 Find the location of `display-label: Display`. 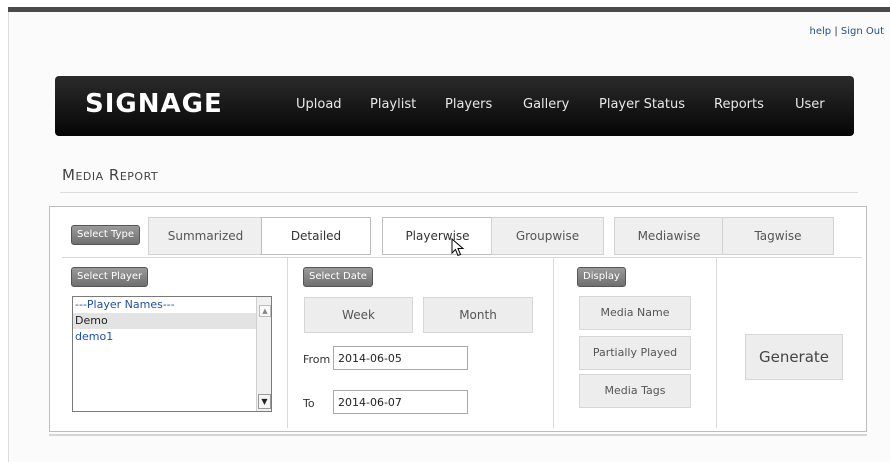

display-label: Display is located at coordinates (601, 277).